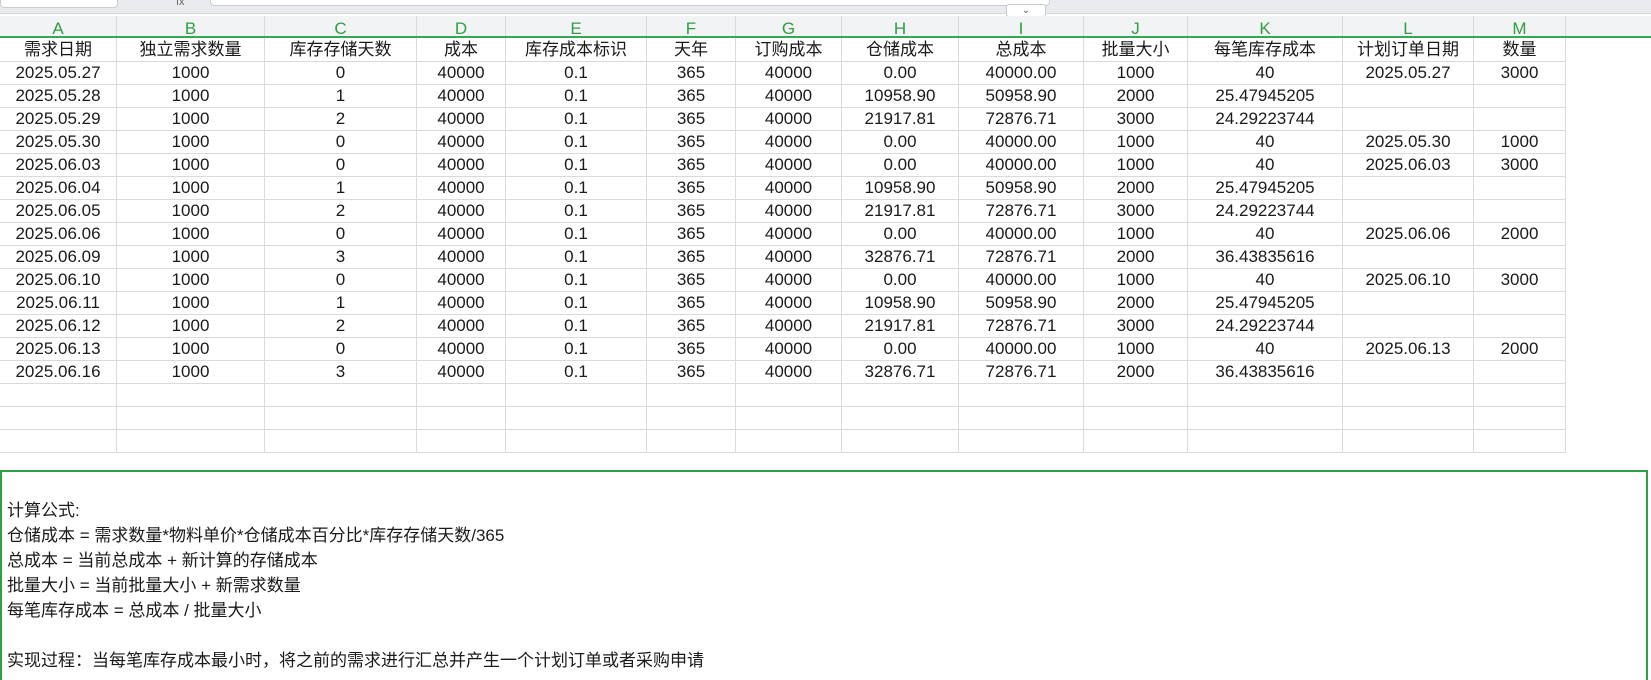  Describe the element at coordinates (1265, 303) in the screenshot. I see `table-cell: 25.47945205` at that location.